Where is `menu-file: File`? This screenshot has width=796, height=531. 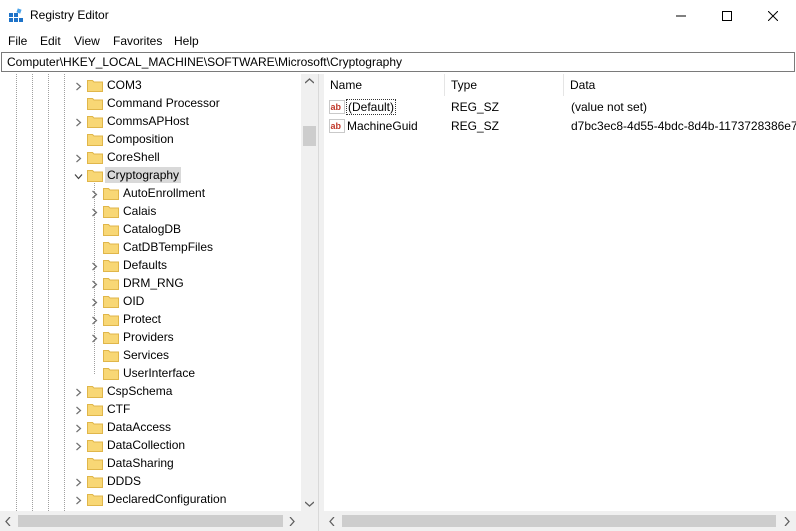 menu-file: File is located at coordinates (17, 41).